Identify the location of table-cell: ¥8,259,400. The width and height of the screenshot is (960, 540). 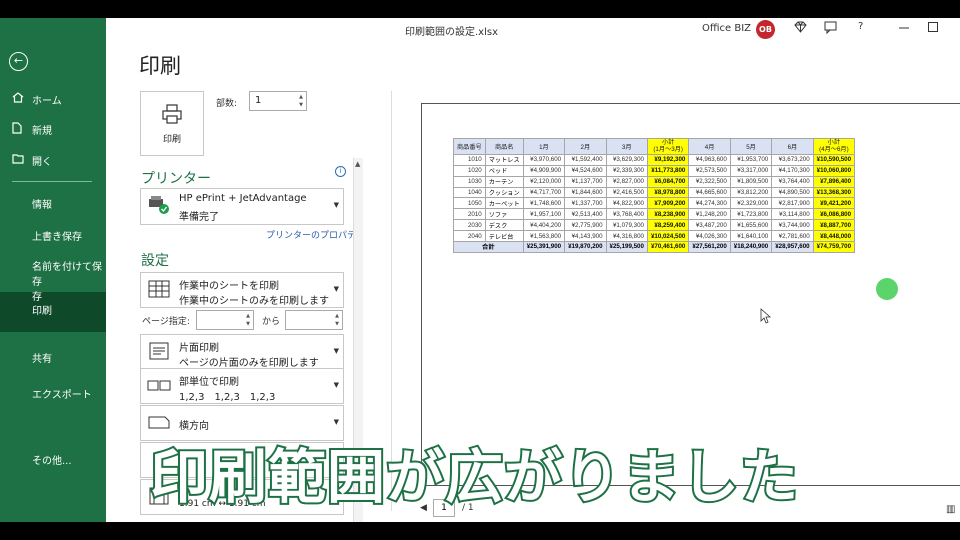
(668, 225).